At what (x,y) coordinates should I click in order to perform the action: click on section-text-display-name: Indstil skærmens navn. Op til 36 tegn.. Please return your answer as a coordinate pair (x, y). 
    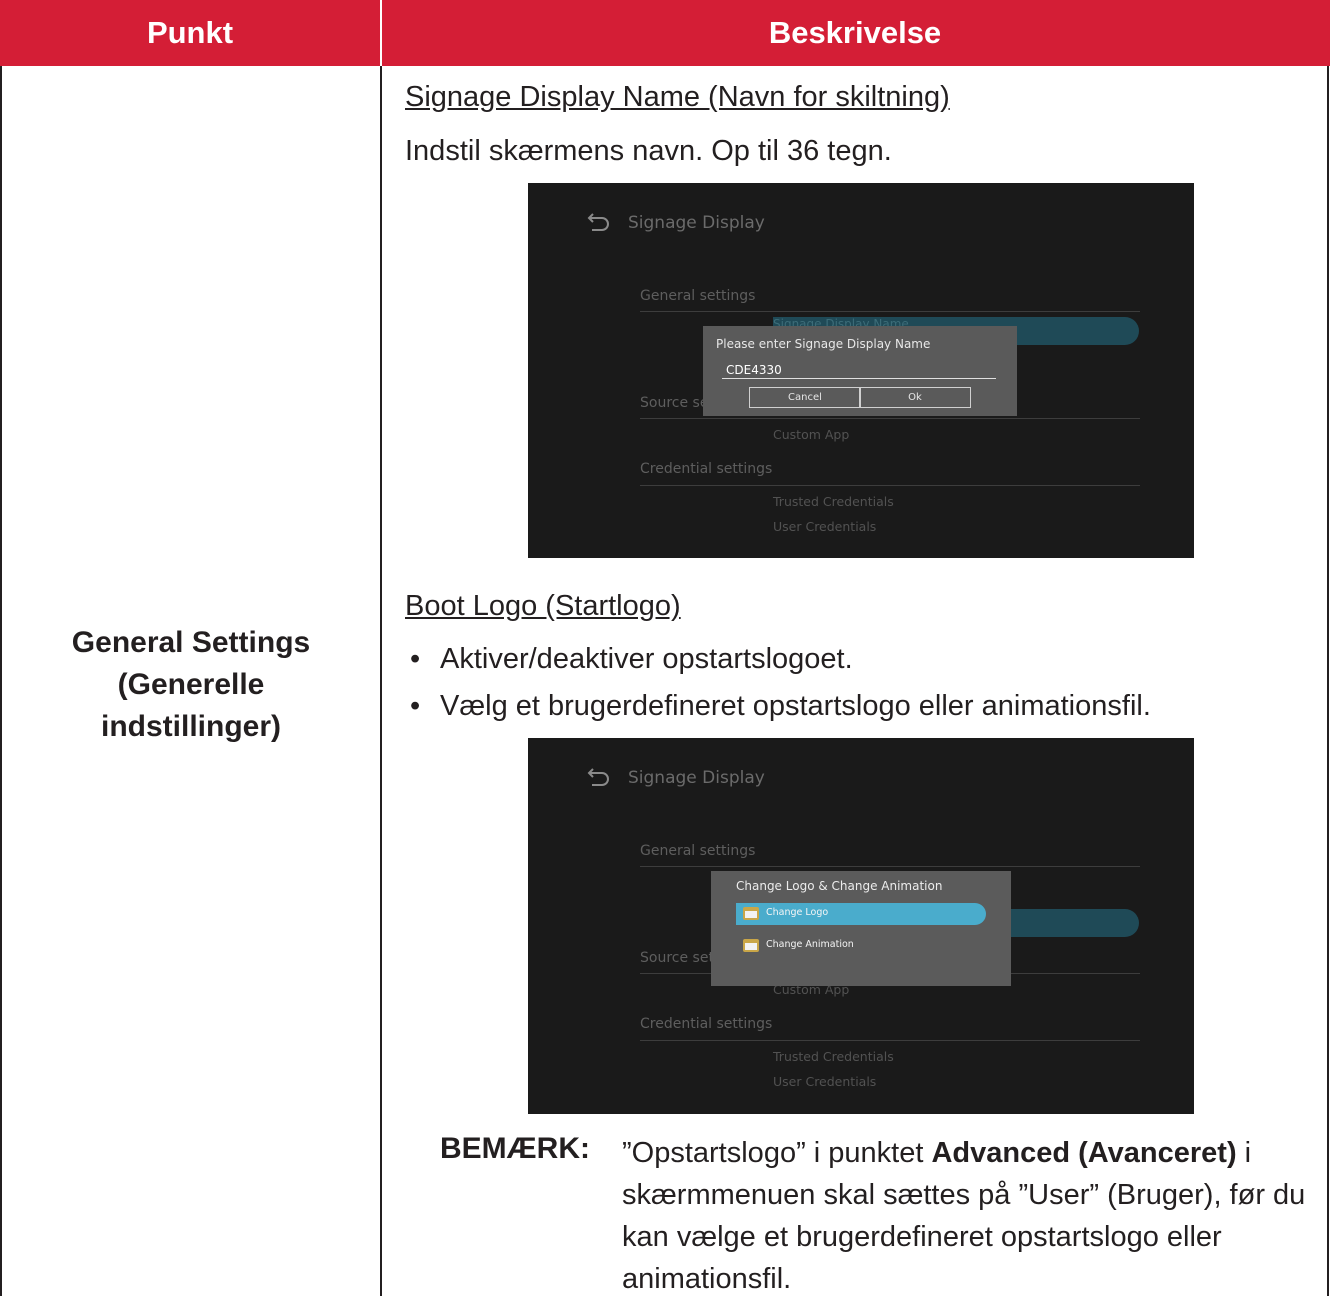
    Looking at the image, I should click on (648, 151).